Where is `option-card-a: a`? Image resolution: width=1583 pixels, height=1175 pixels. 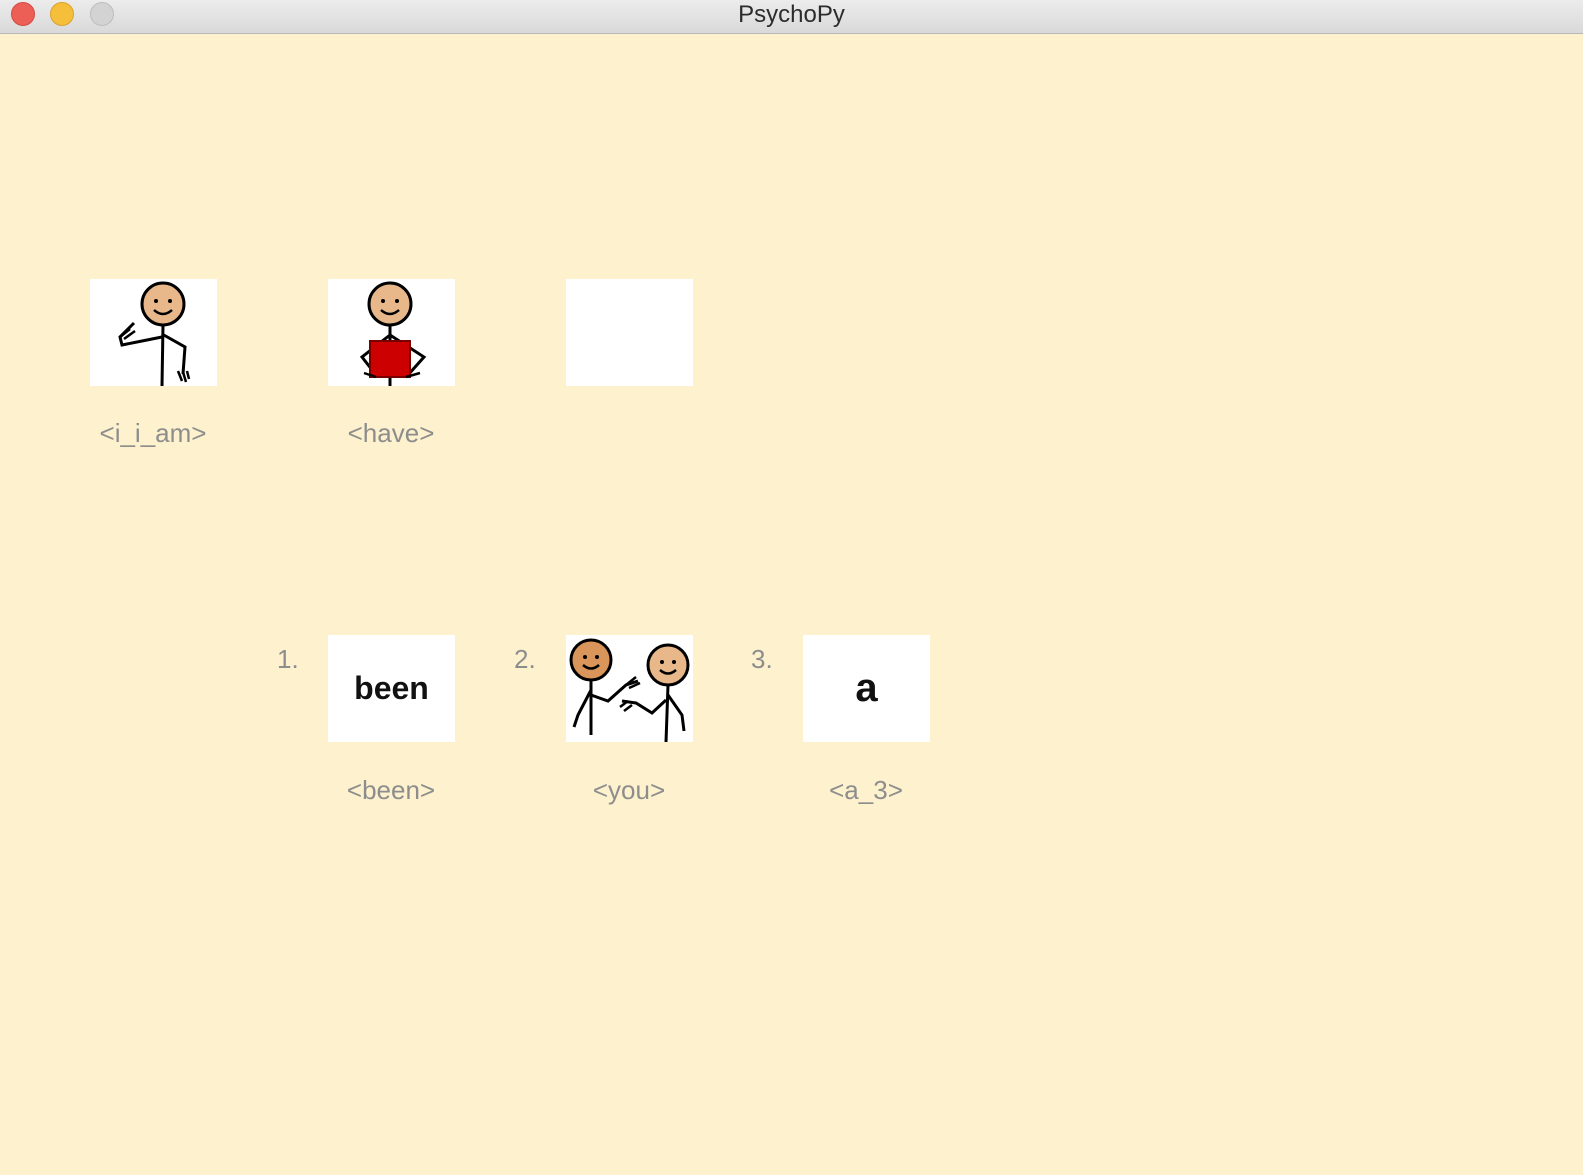
option-card-a: a is located at coordinates (866, 688).